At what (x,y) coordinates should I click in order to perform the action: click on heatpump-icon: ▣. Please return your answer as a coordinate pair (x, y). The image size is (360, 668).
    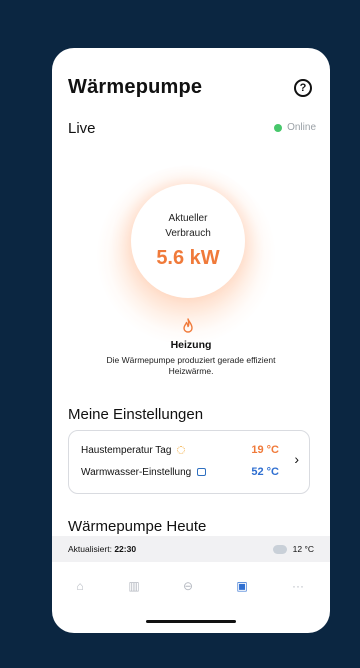
    Looking at the image, I should click on (242, 586).